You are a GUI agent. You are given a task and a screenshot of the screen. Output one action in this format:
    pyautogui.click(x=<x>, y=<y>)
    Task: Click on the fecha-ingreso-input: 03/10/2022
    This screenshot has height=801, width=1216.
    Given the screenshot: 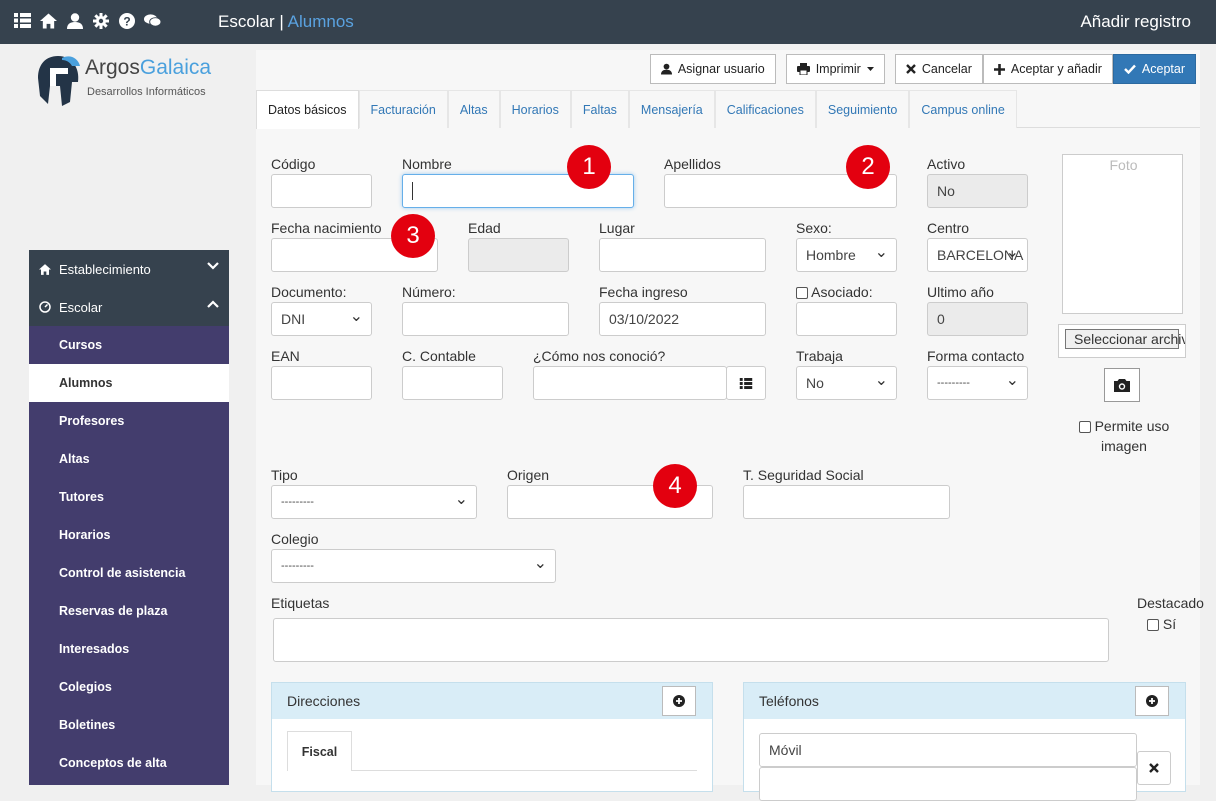 What is the action you would take?
    pyautogui.click(x=682, y=319)
    